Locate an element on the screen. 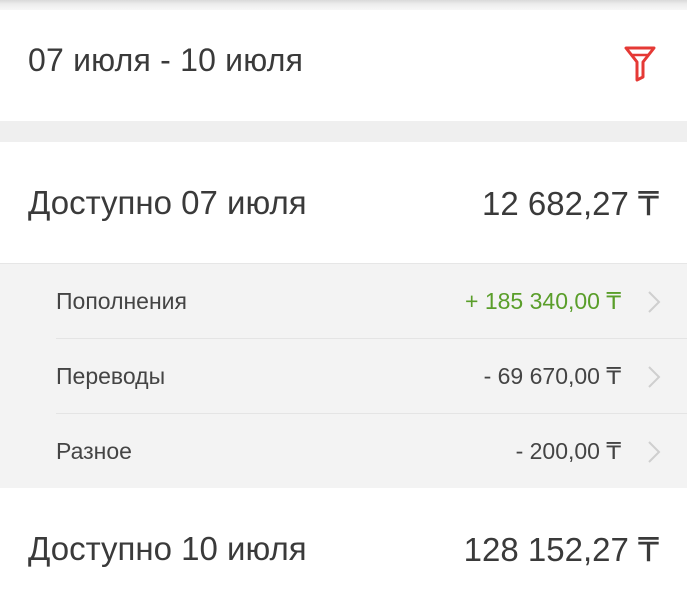 The width and height of the screenshot is (687, 600). filter-button is located at coordinates (640, 63).